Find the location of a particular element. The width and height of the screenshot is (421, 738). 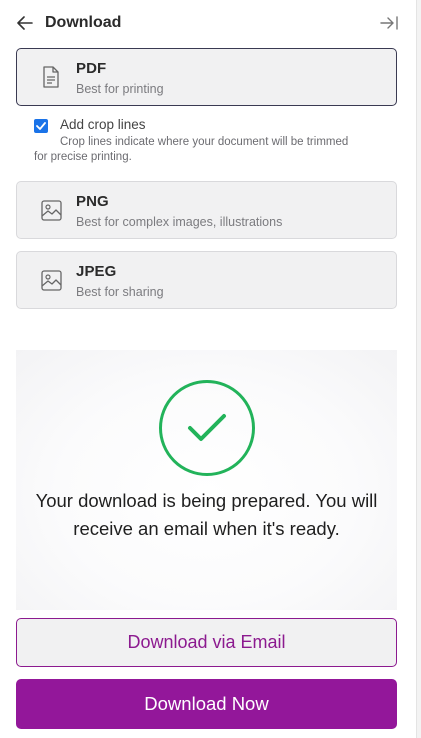

panel-divider is located at coordinates (418, 369).